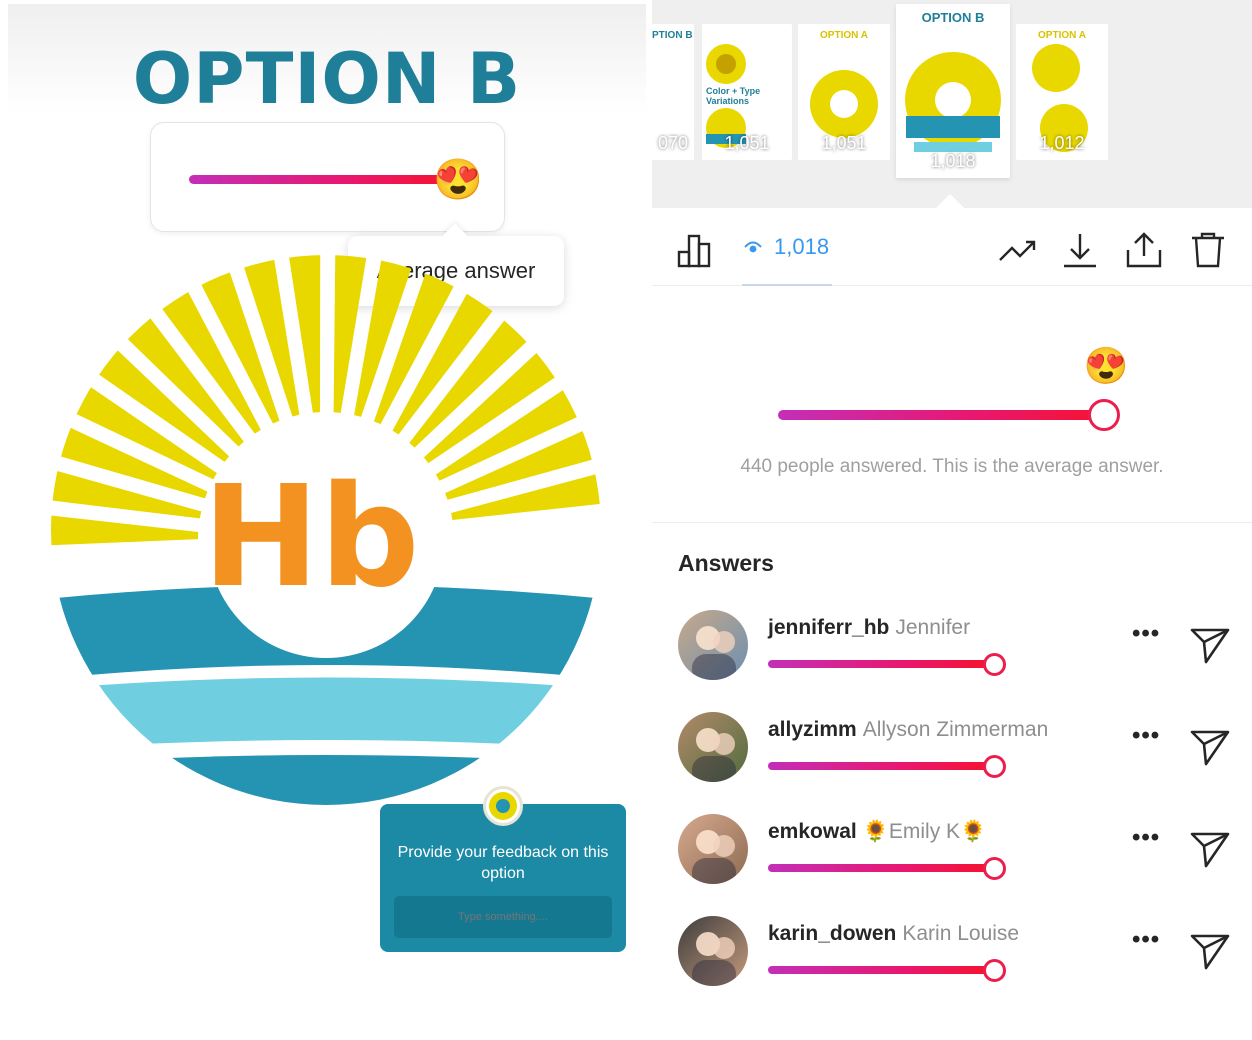 Image resolution: width=1252 pixels, height=1040 pixels. I want to click on answer-row: allyzimm Allyson Zimmerman •••, so click(952, 757).